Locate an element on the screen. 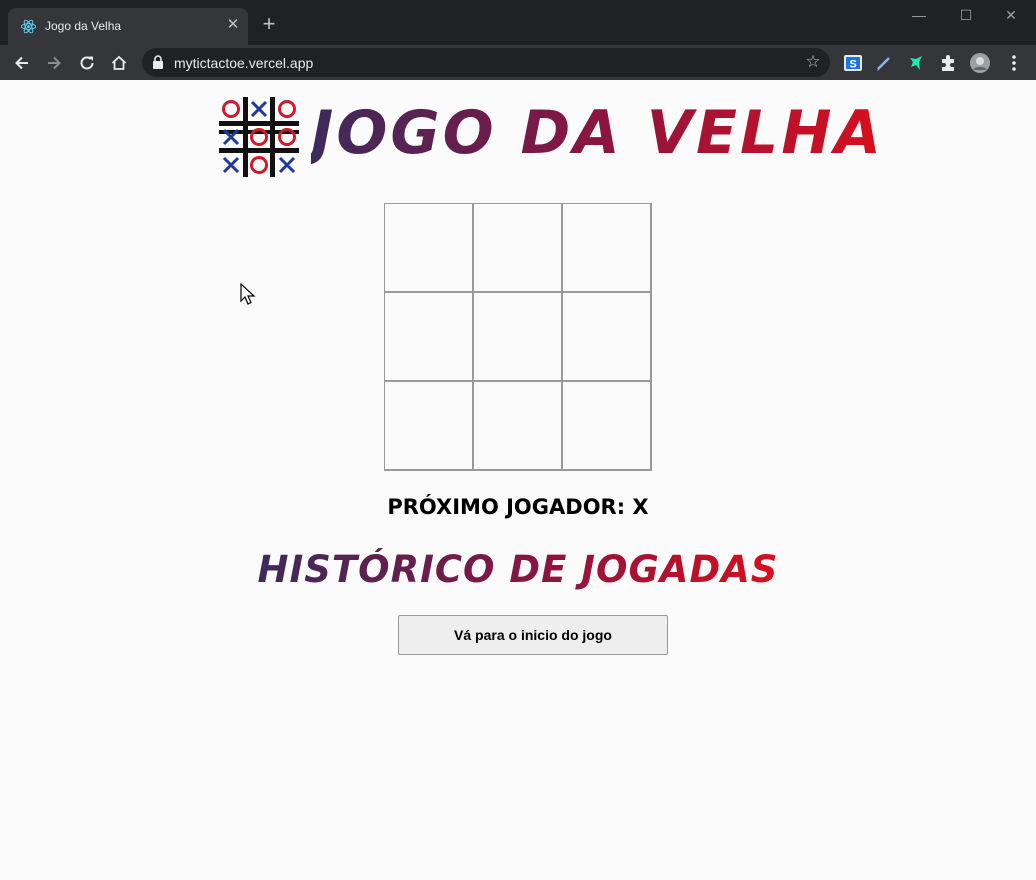 The height and width of the screenshot is (880, 1036). extension-pen-icon is located at coordinates (884, 63).